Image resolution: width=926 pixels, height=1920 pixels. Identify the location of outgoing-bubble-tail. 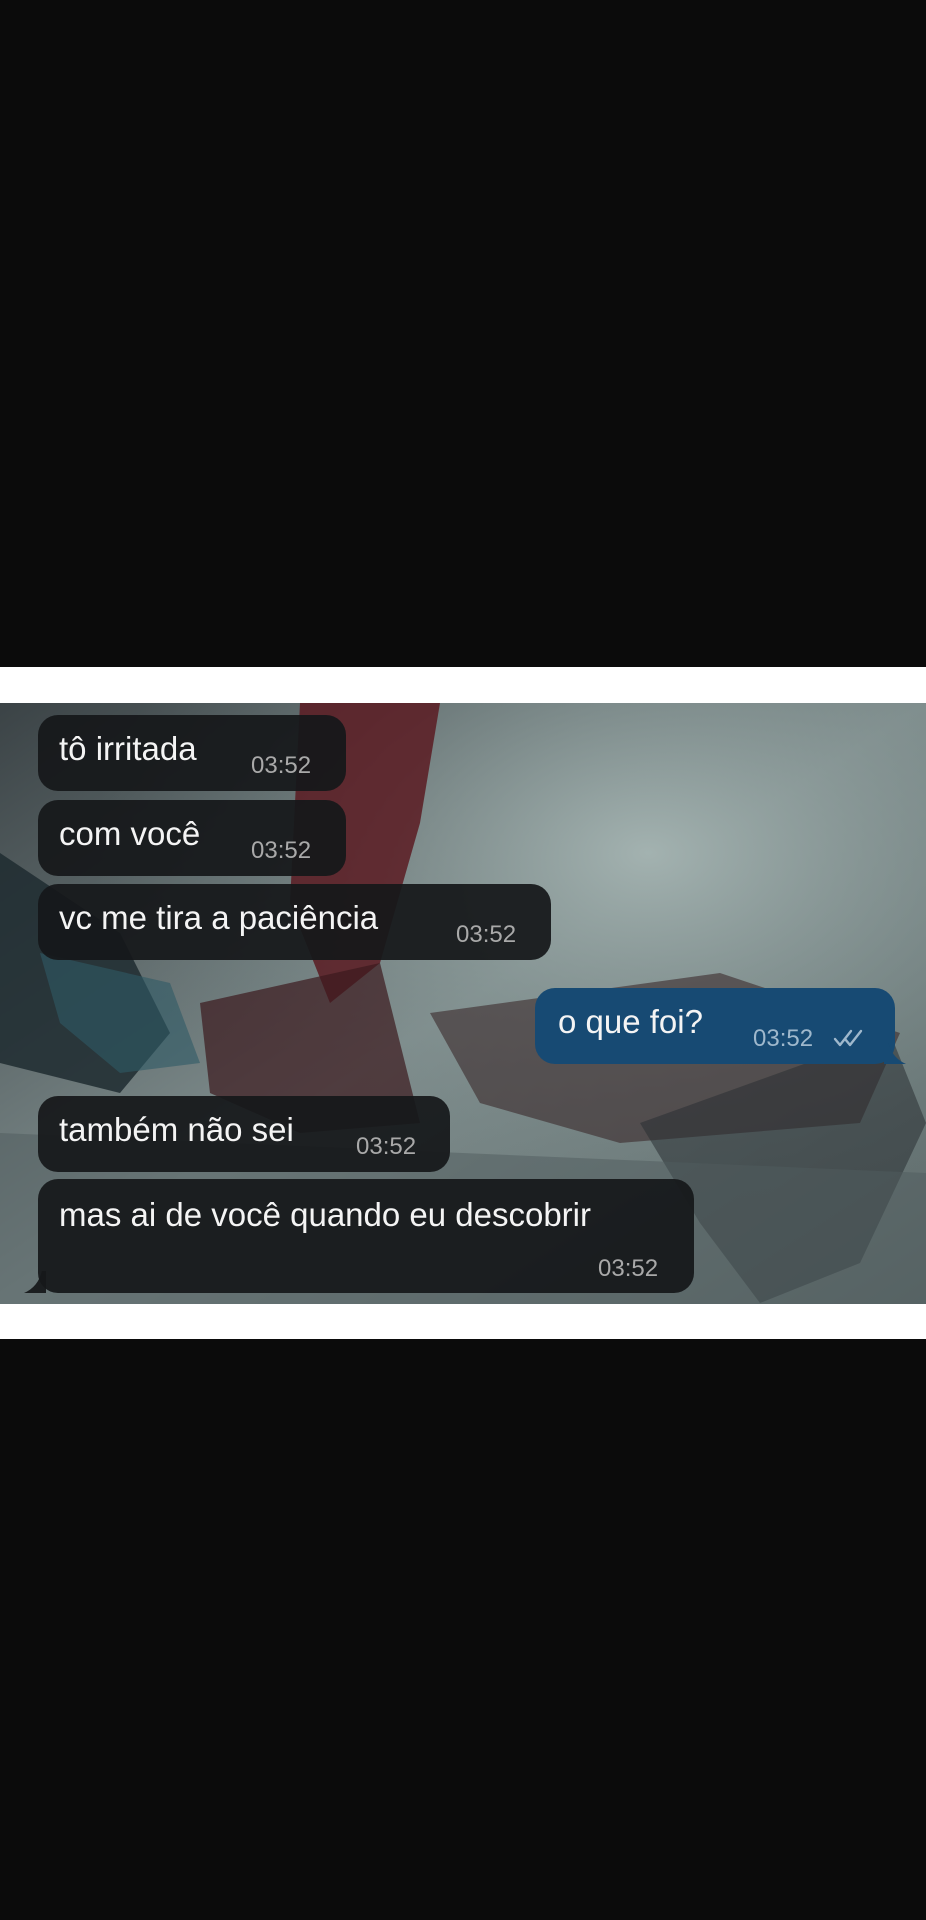
(895, 1053).